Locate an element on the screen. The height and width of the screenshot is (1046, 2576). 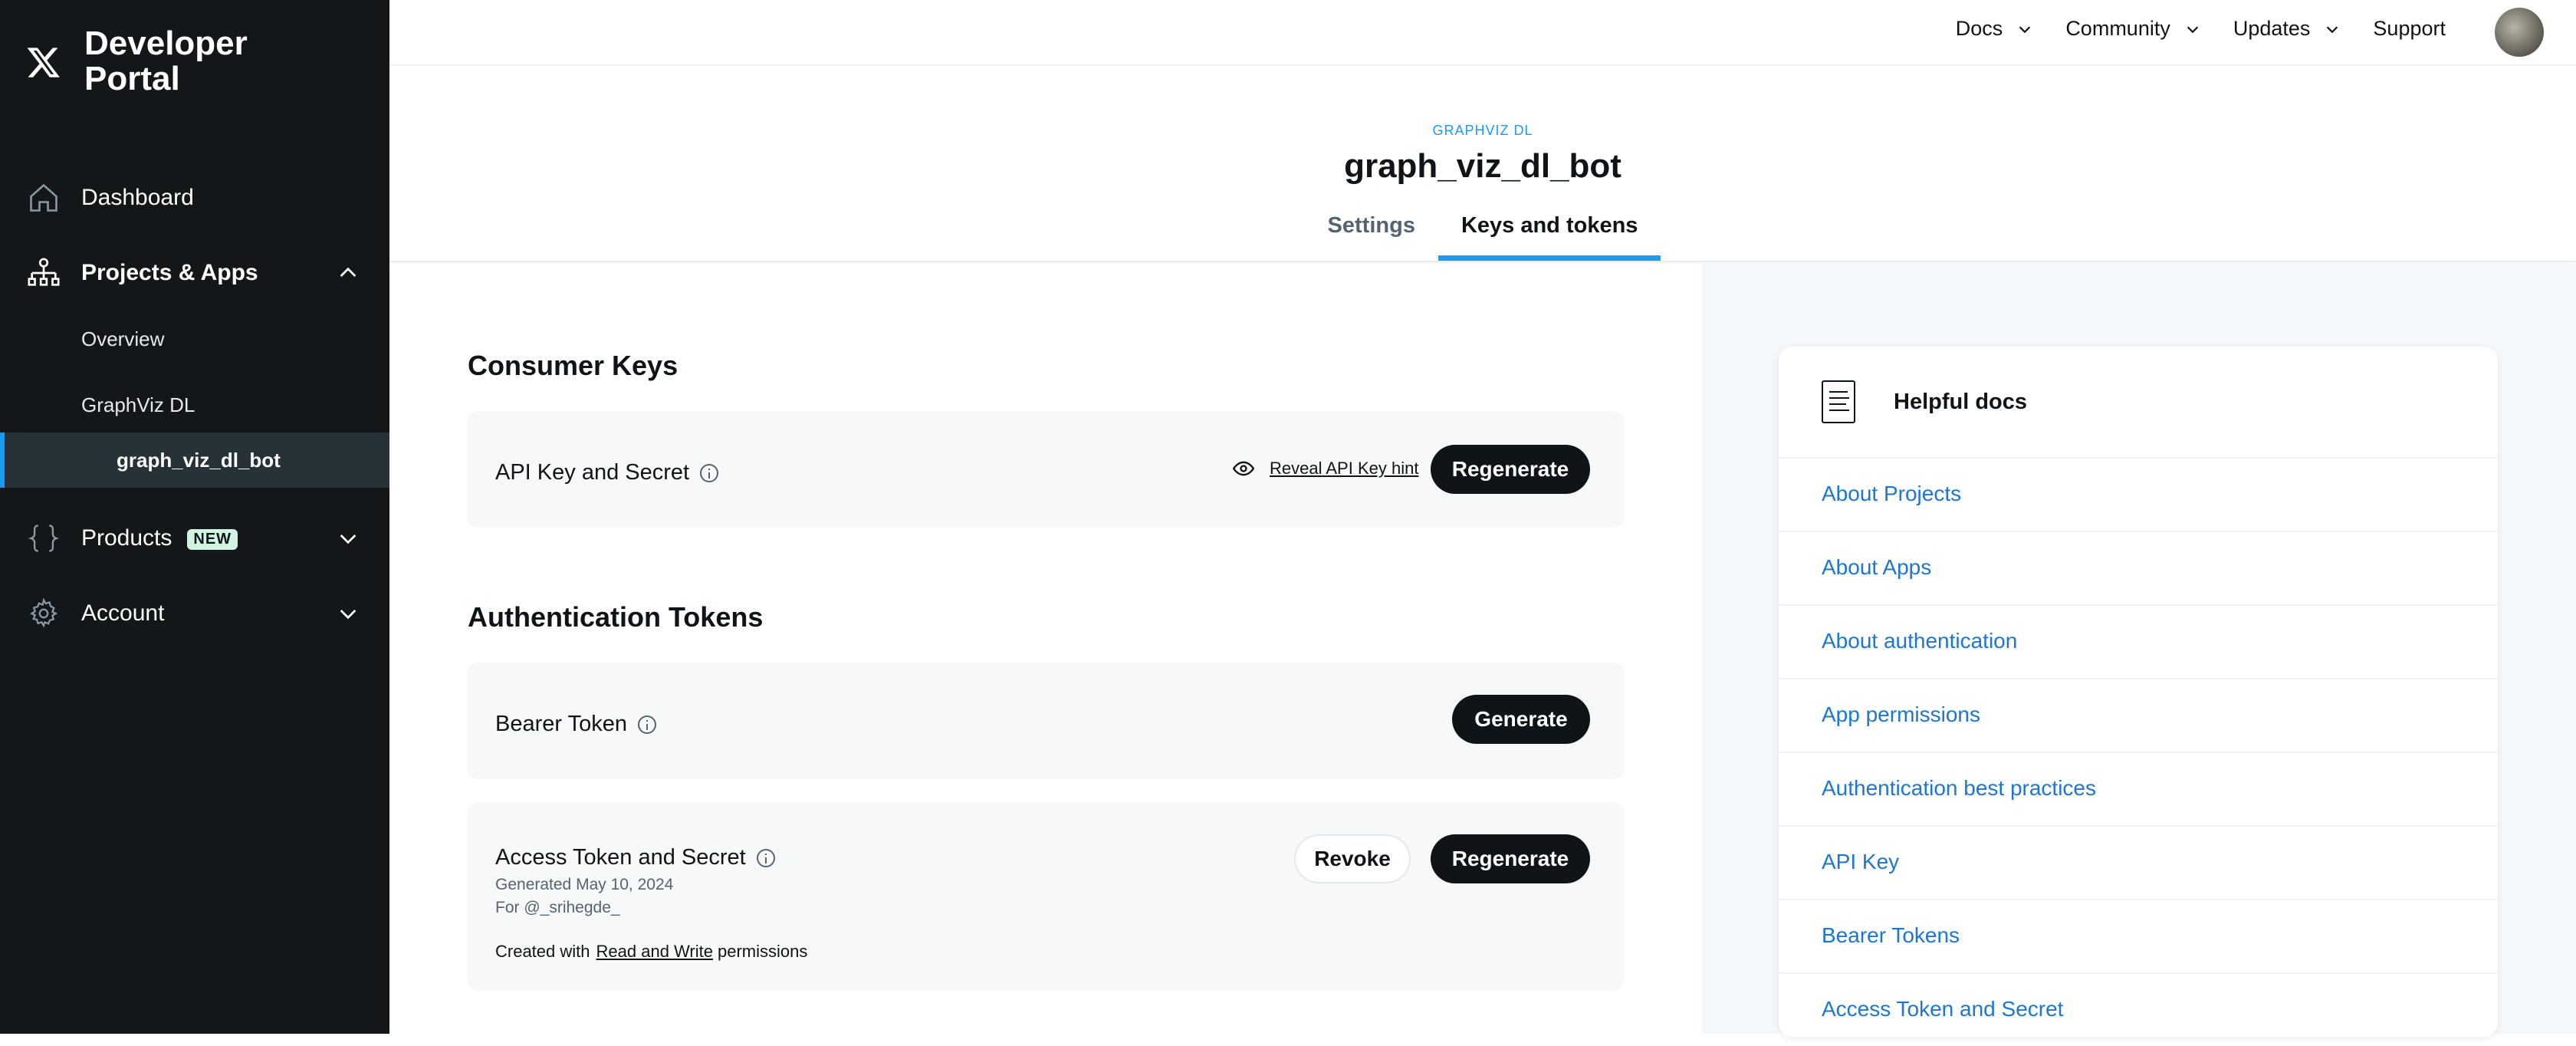
api-key-label: API Key and Secret is located at coordinates (607, 472).